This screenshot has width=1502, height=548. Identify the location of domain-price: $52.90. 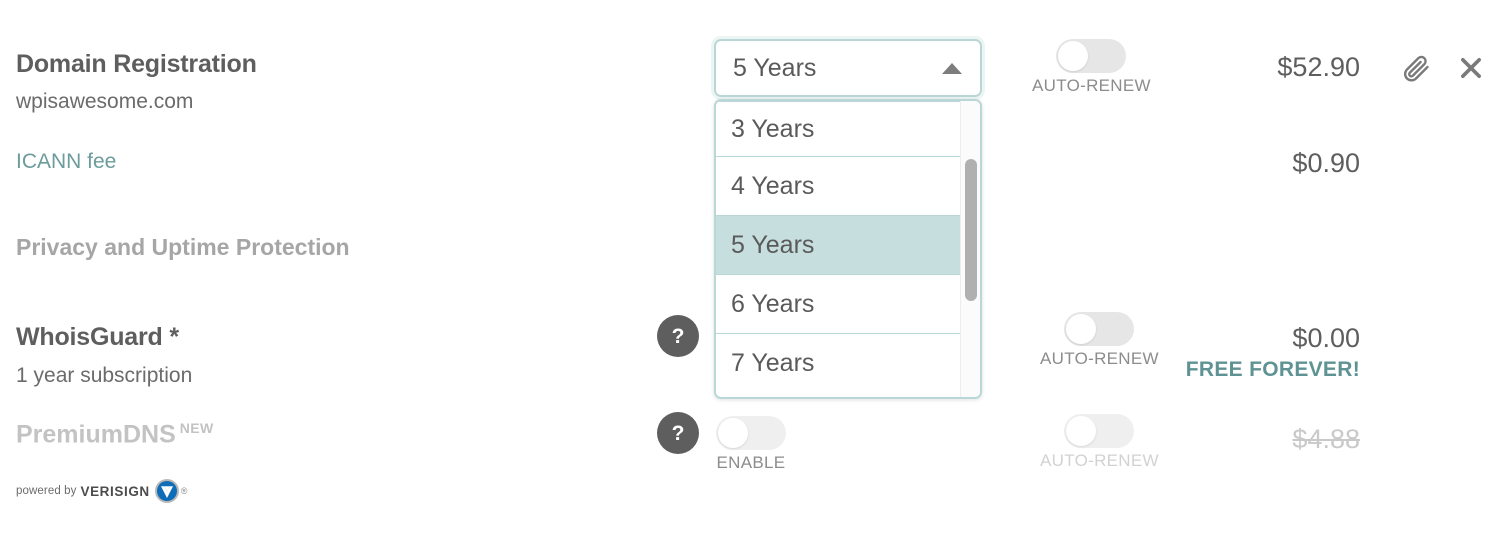
(1318, 67).